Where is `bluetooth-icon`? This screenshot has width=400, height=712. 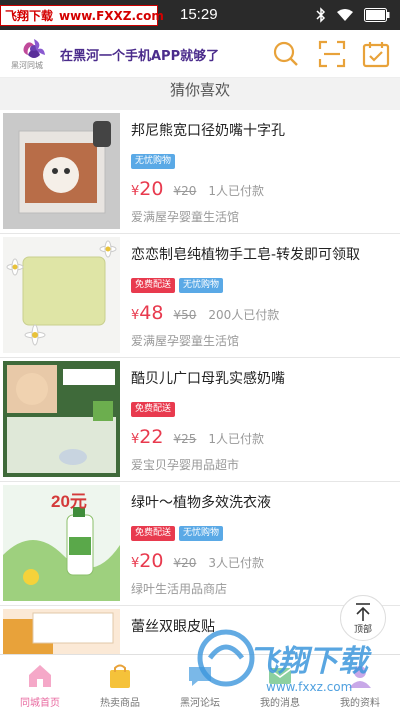
bluetooth-icon is located at coordinates (321, 15).